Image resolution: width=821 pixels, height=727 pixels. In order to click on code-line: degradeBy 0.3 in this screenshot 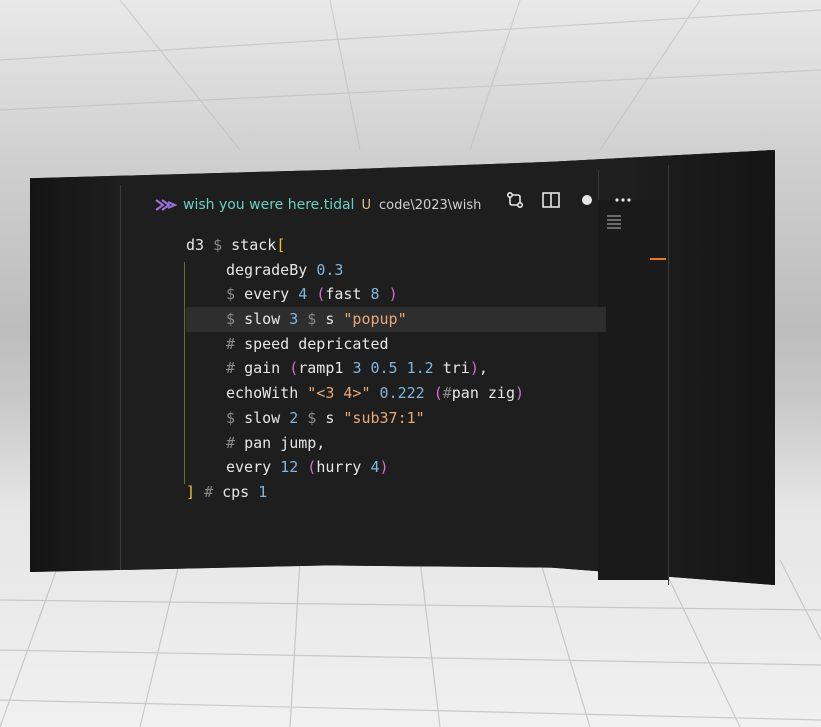, I will do `click(396, 270)`.